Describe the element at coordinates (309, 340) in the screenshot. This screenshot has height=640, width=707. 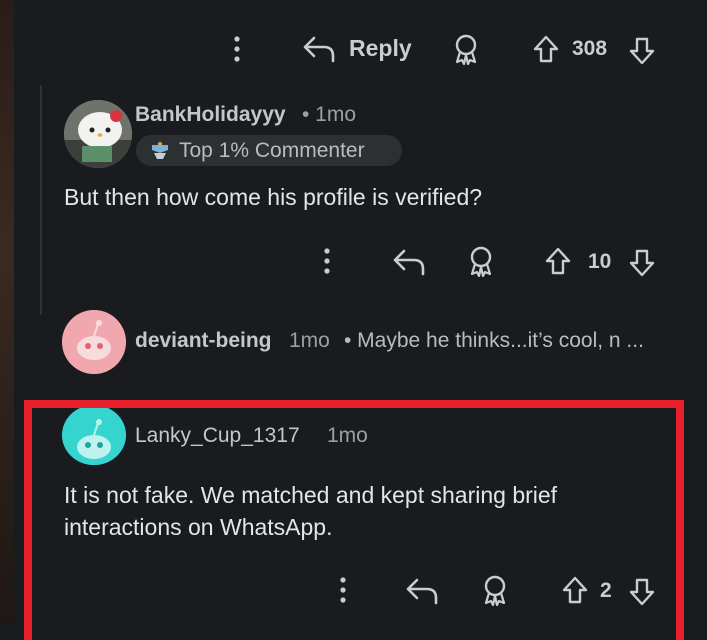
I see `timestamp: 1mo` at that location.